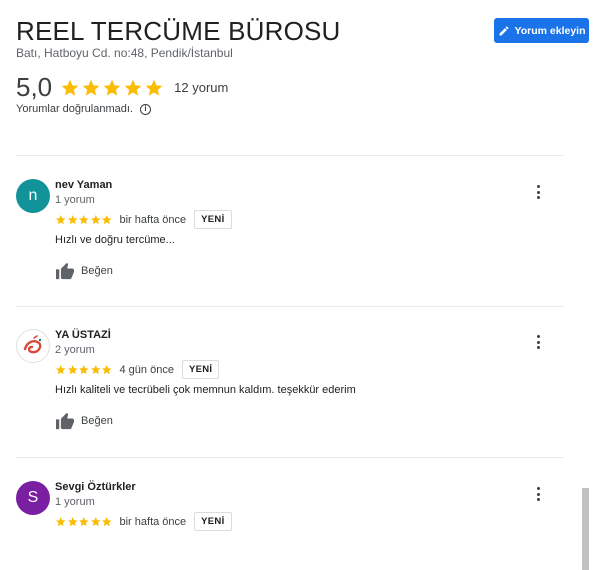  What do you see at coordinates (504, 30) in the screenshot?
I see `pencil-icon` at bounding box center [504, 30].